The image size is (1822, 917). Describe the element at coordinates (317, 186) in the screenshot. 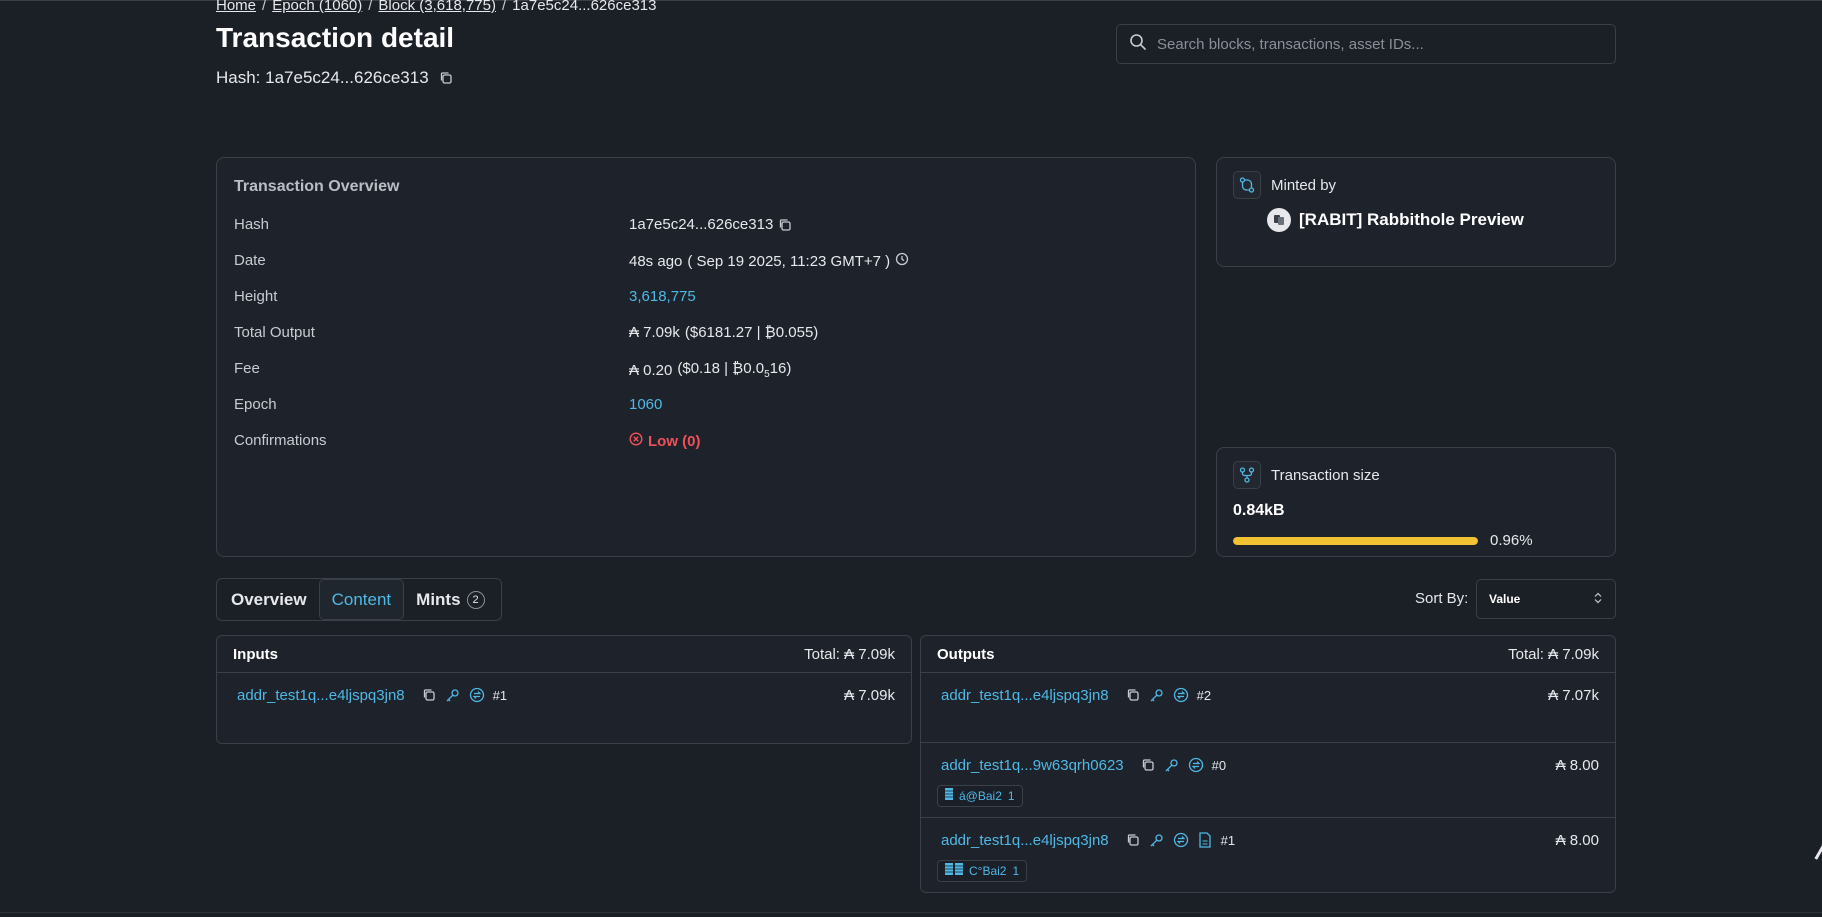

I see `overview-title: Transaction Overview` at that location.